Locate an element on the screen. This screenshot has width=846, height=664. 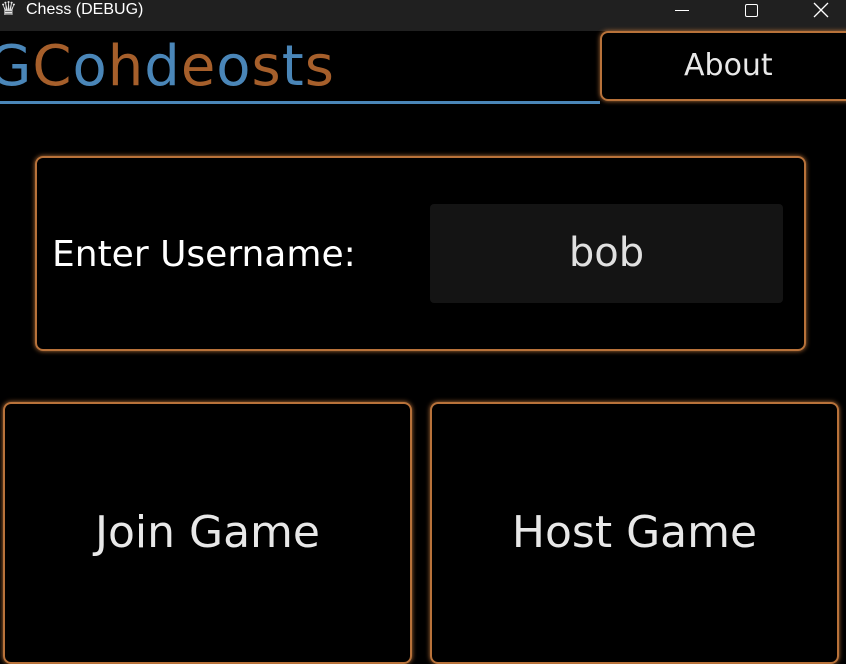
chess-queen-icon: ♛ is located at coordinates (9, 10).